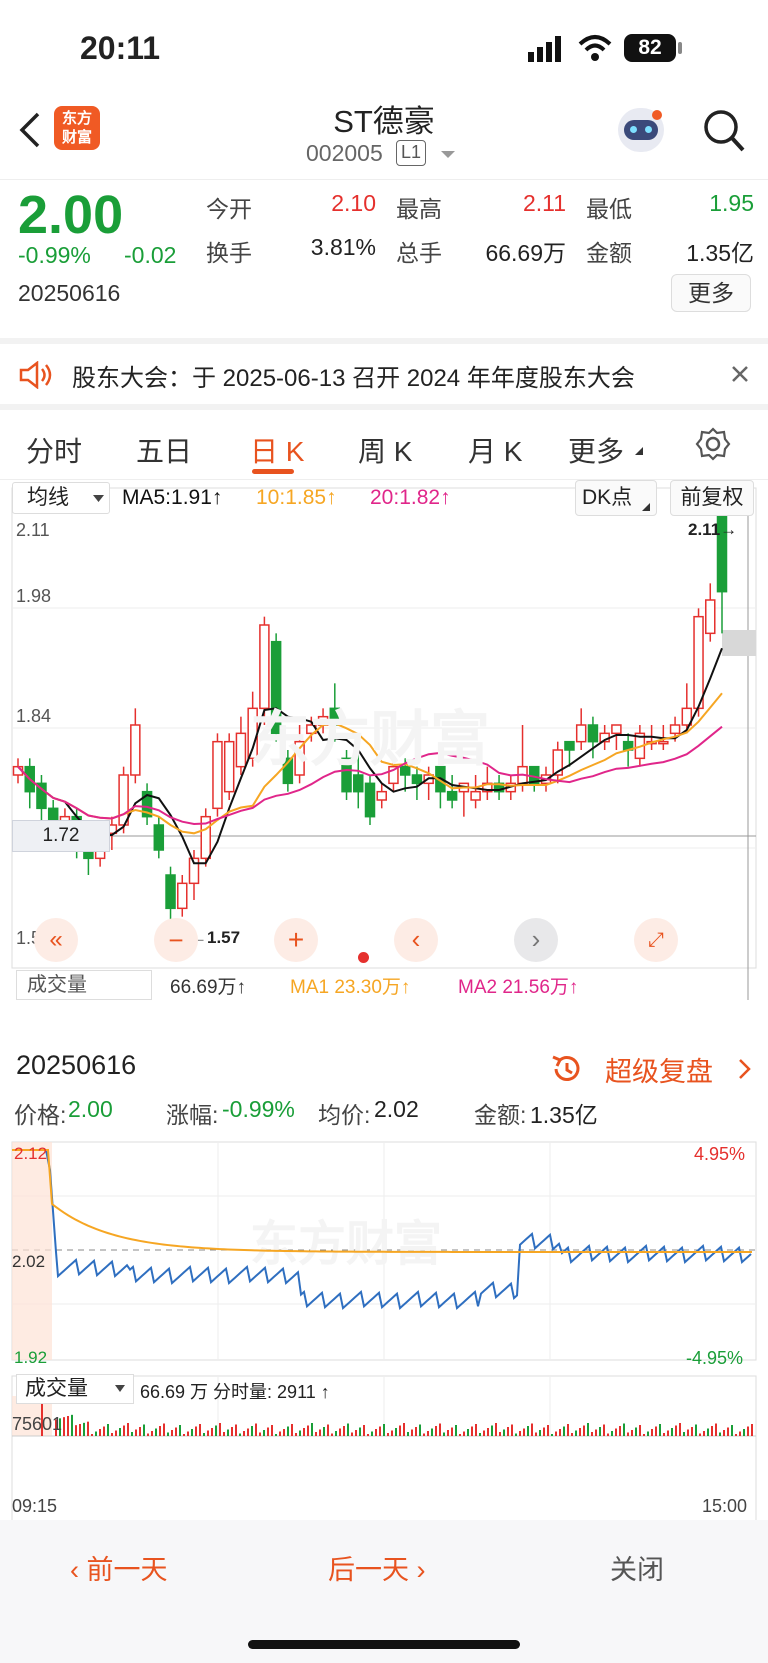 The image size is (768, 1663). Describe the element at coordinates (500, 1115) in the screenshot. I see `detail-amount-label: 金额:` at that location.